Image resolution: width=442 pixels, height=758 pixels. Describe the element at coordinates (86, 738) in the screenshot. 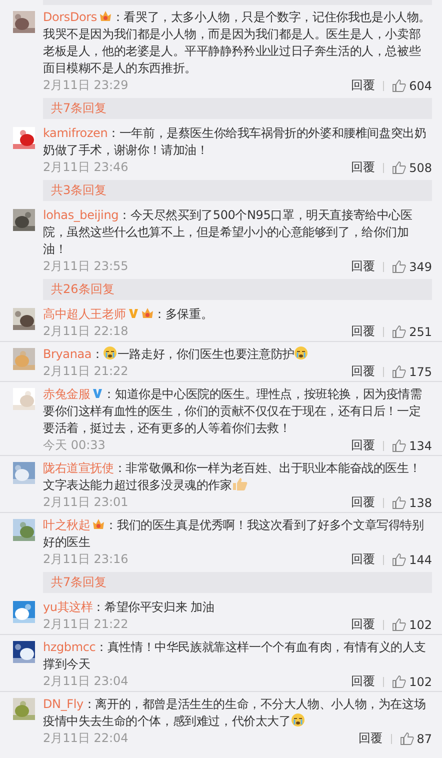

I see `comment-time: 2月11日 22:04` at that location.